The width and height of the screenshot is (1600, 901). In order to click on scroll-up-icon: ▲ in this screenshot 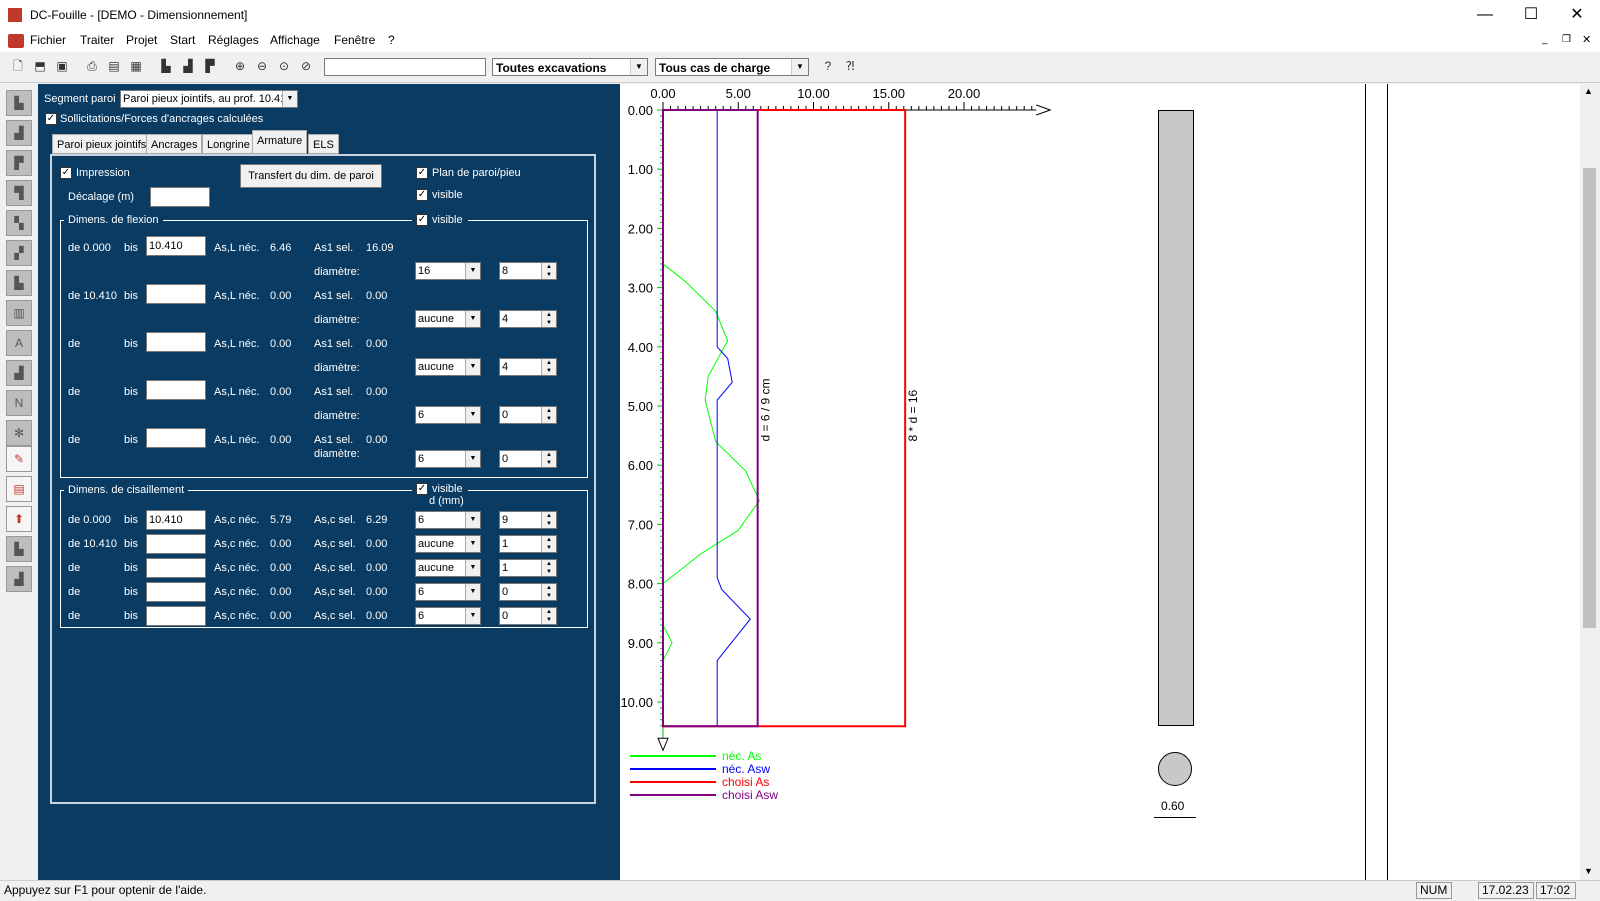, I will do `click(1588, 91)`.